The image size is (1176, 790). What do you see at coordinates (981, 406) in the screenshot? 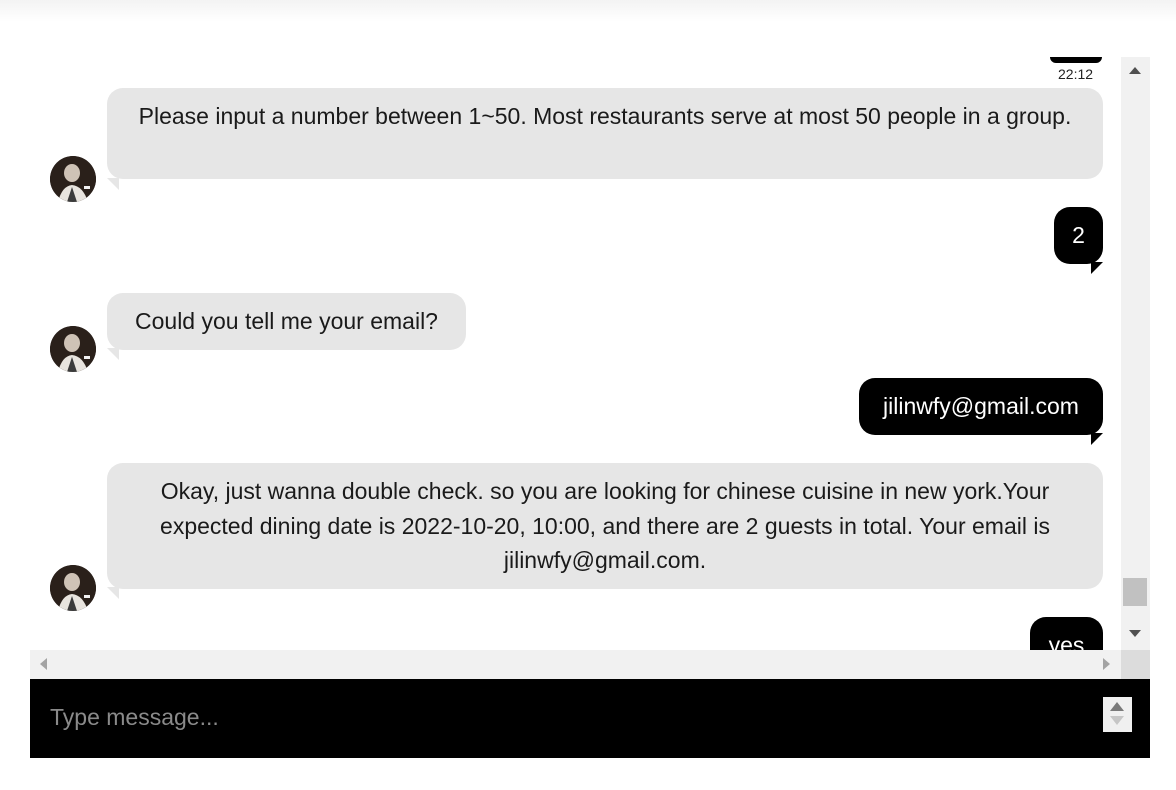
I see `user-message-bubble: jilinwfy@gmail.com` at bounding box center [981, 406].